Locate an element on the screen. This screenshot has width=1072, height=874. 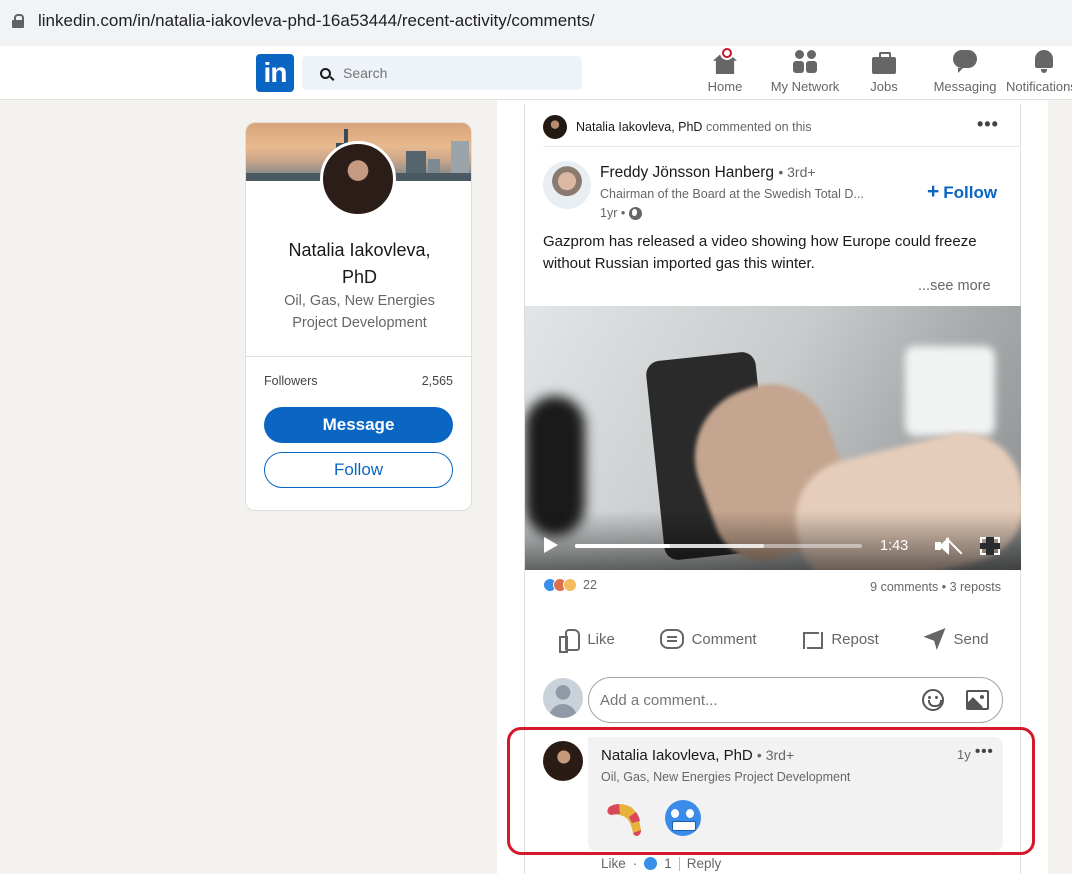
fullscreen-icon is located at coordinates (990, 546).